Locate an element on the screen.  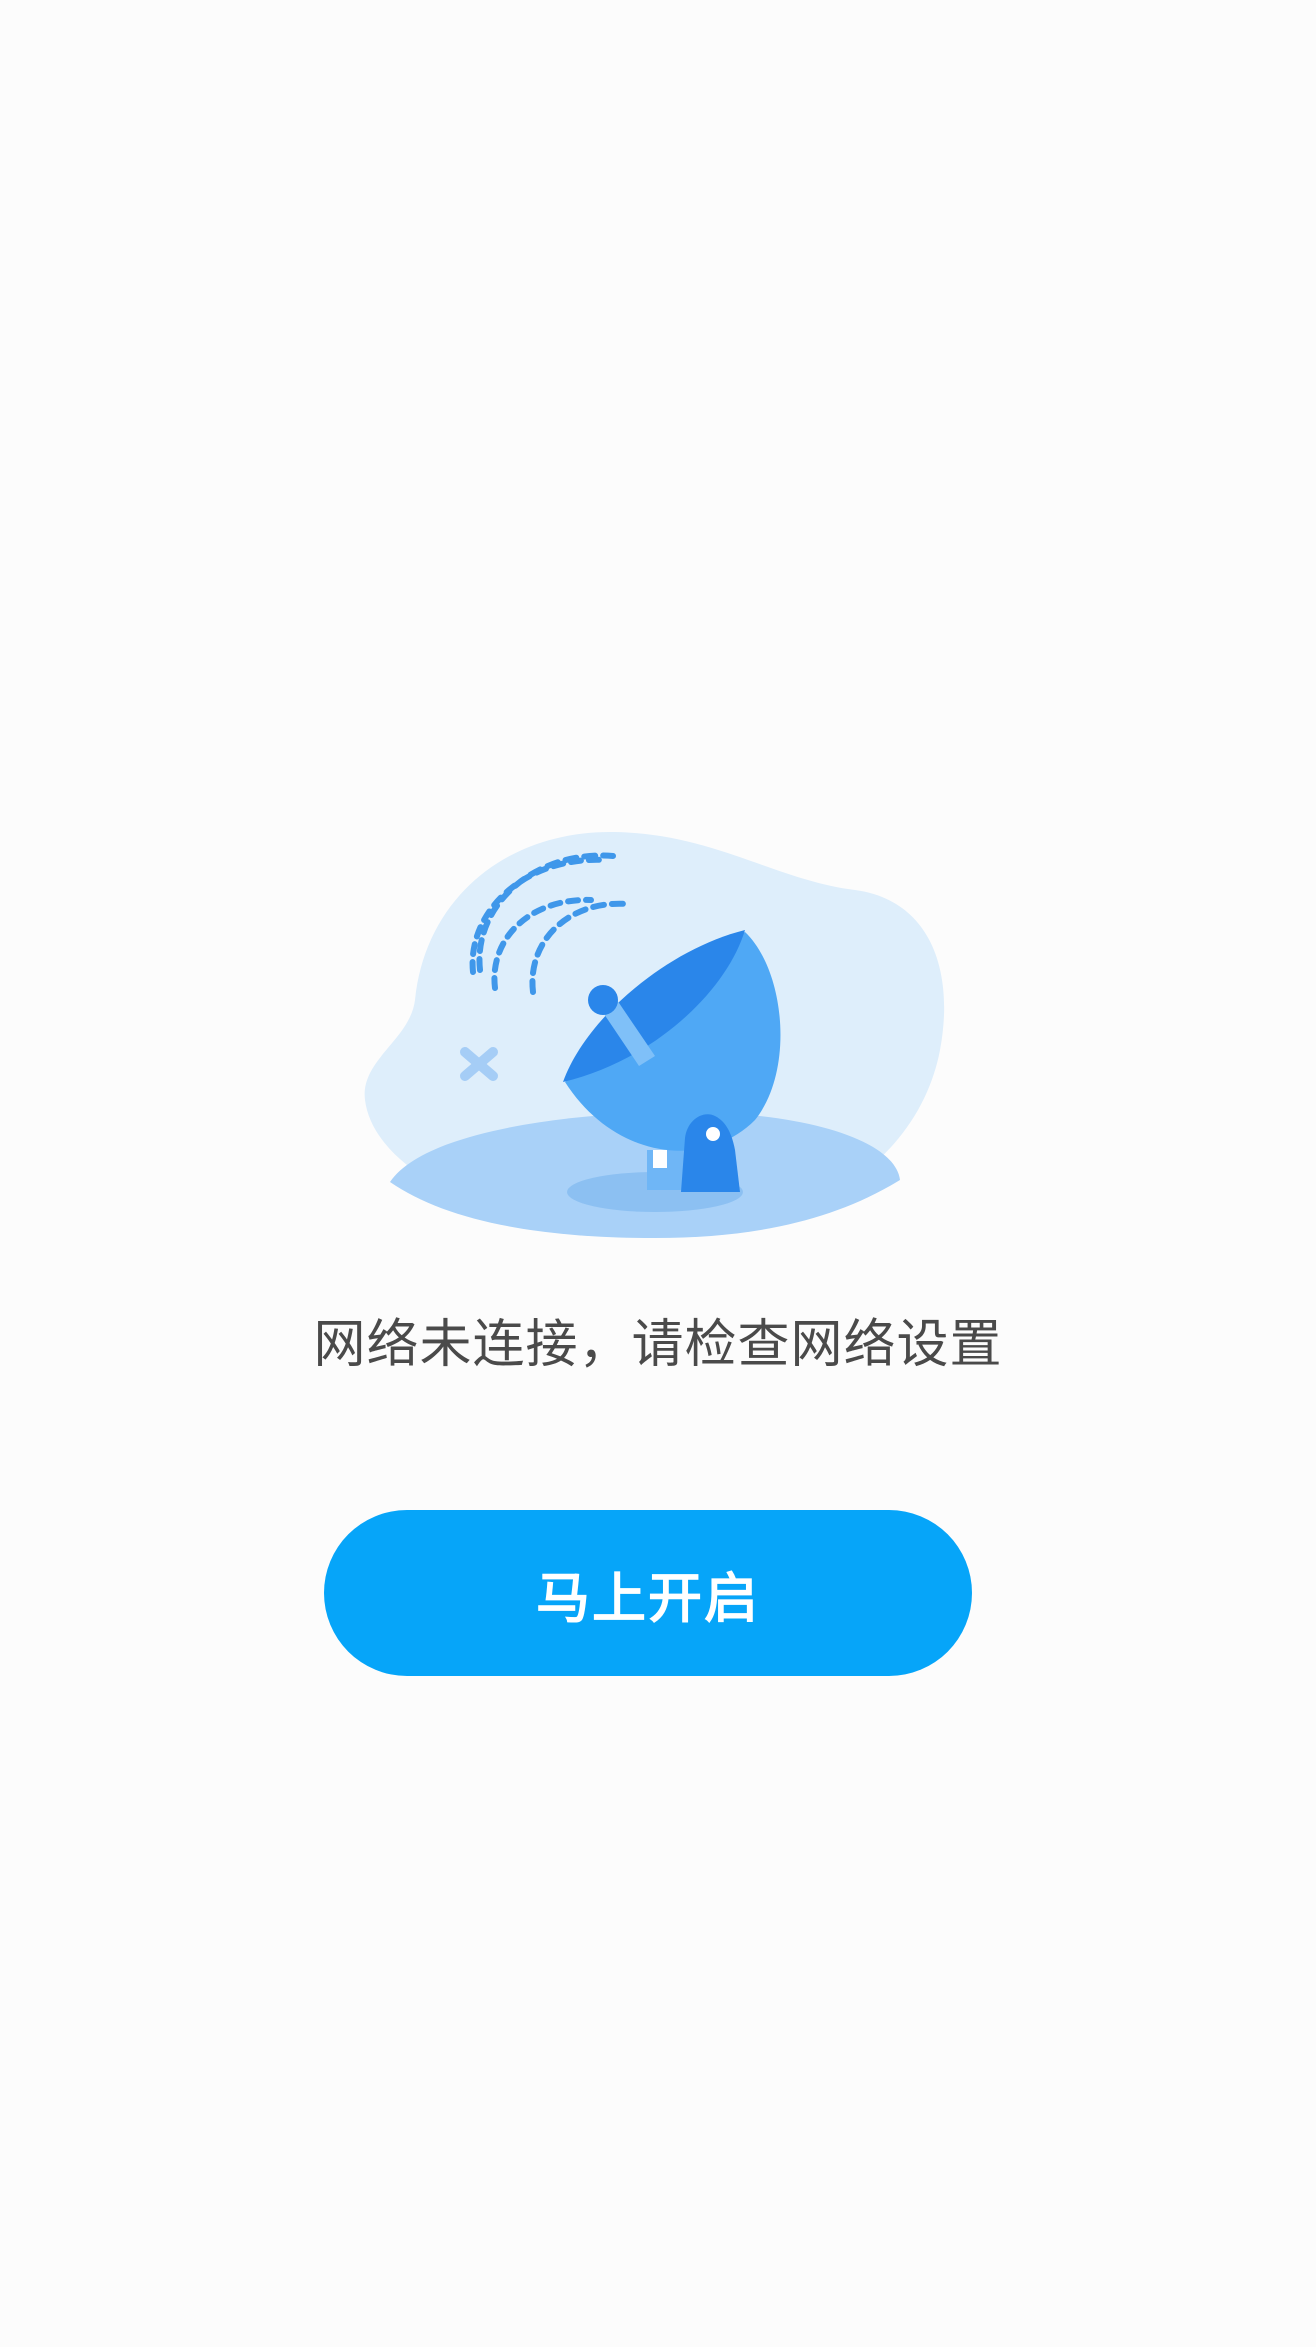
no-network-illustration is located at coordinates (655, 1040).